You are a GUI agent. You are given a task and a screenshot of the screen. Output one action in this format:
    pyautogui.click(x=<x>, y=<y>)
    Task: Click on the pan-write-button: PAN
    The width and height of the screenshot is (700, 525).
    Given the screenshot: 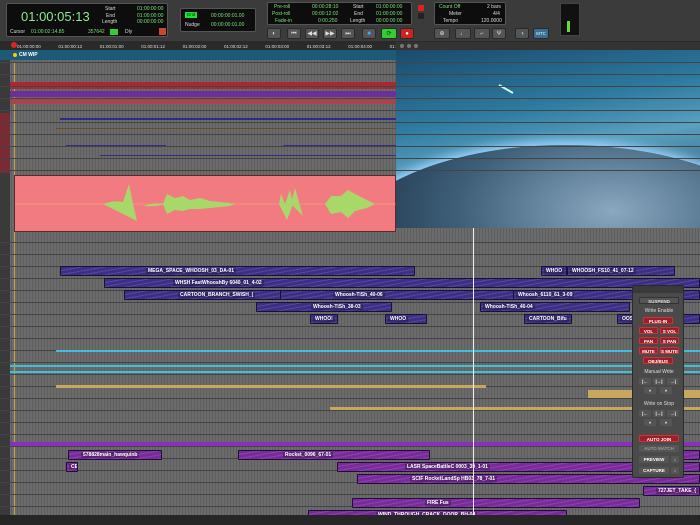 What is the action you would take?
    pyautogui.click(x=648, y=340)
    